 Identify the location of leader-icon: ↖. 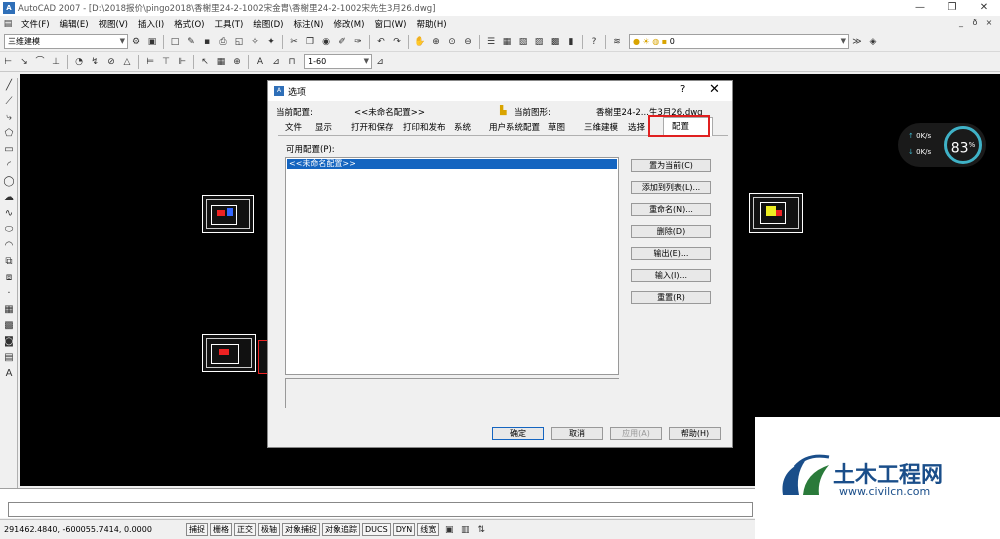
(205, 62).